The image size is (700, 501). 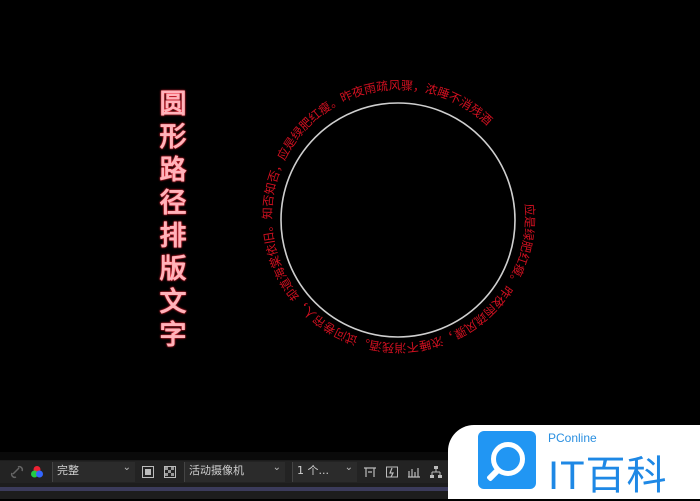 I want to click on color-channel-icon, so click(x=37, y=472).